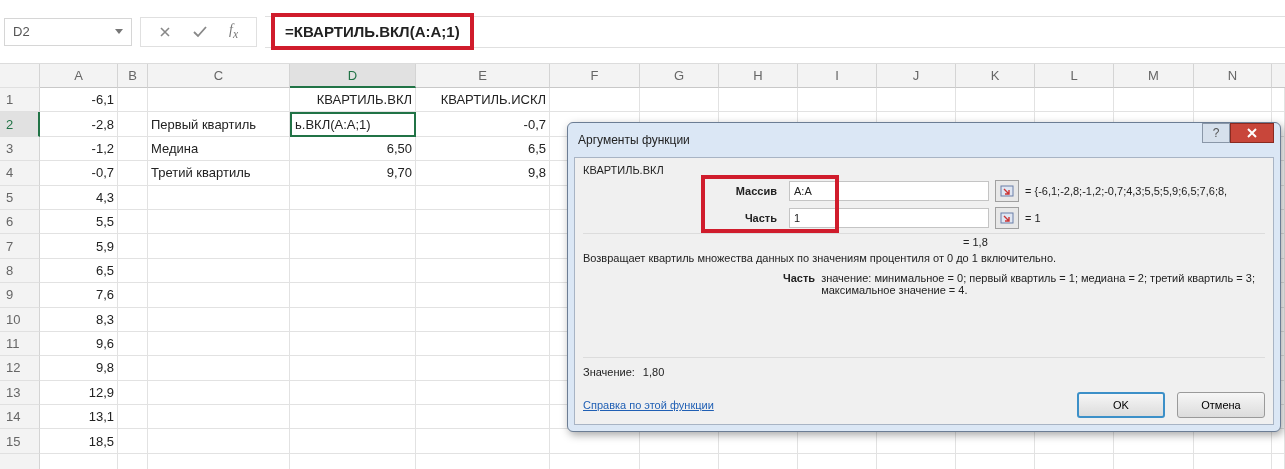 The width and height of the screenshot is (1285, 469). Describe the element at coordinates (20, 344) in the screenshot. I see `row-header: 11` at that location.